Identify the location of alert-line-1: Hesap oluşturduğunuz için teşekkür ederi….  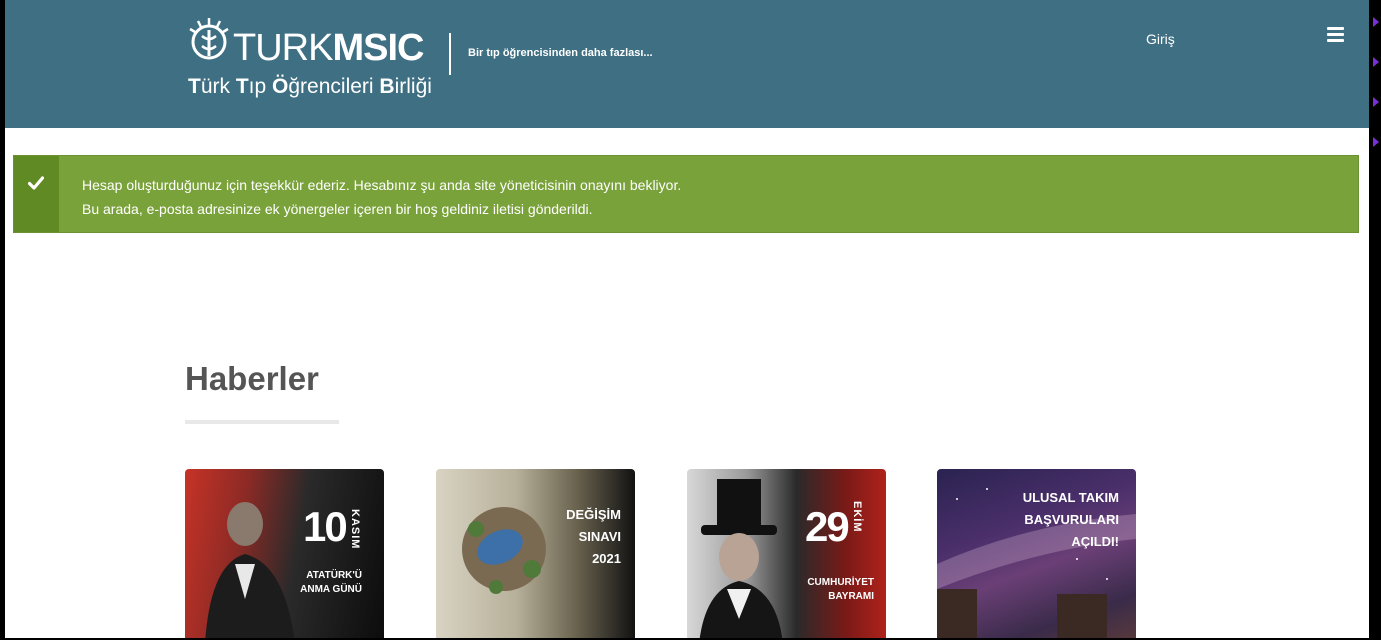
(382, 185).